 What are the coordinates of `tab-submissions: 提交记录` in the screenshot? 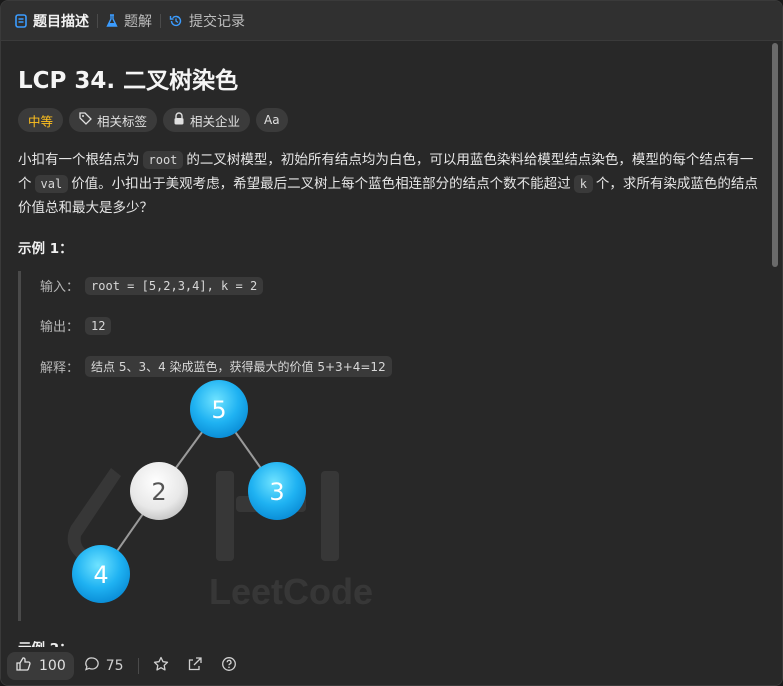 It's located at (207, 21).